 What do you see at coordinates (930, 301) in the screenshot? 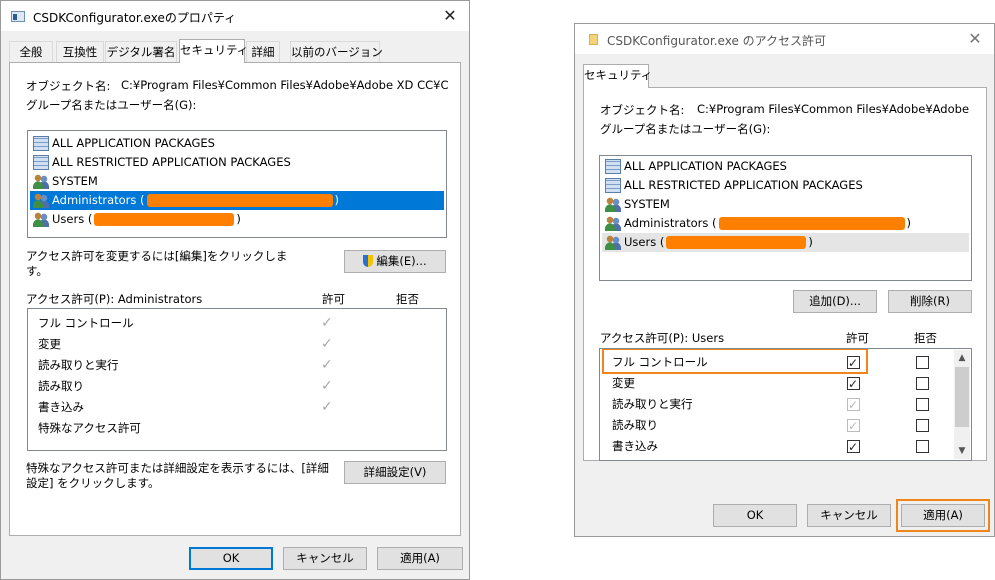
I see `remove-button: 削除(R)` at bounding box center [930, 301].